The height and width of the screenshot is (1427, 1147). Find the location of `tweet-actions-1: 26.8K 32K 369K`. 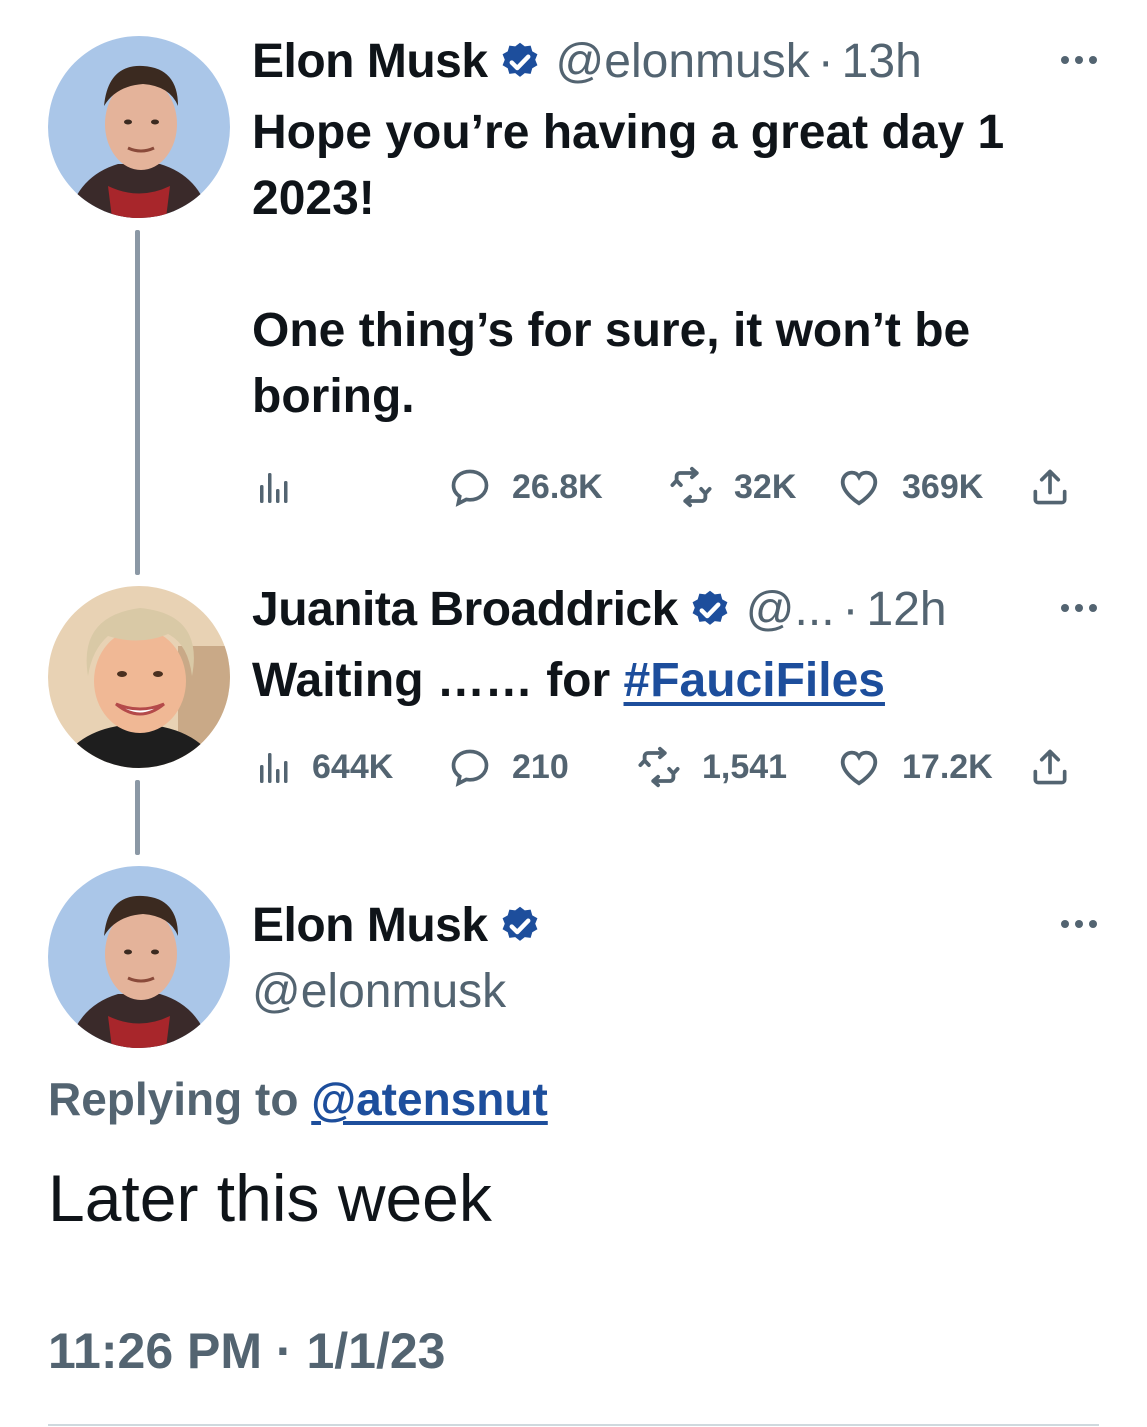

tweet-actions-1: 26.8K 32K 369K is located at coordinates (664, 487).